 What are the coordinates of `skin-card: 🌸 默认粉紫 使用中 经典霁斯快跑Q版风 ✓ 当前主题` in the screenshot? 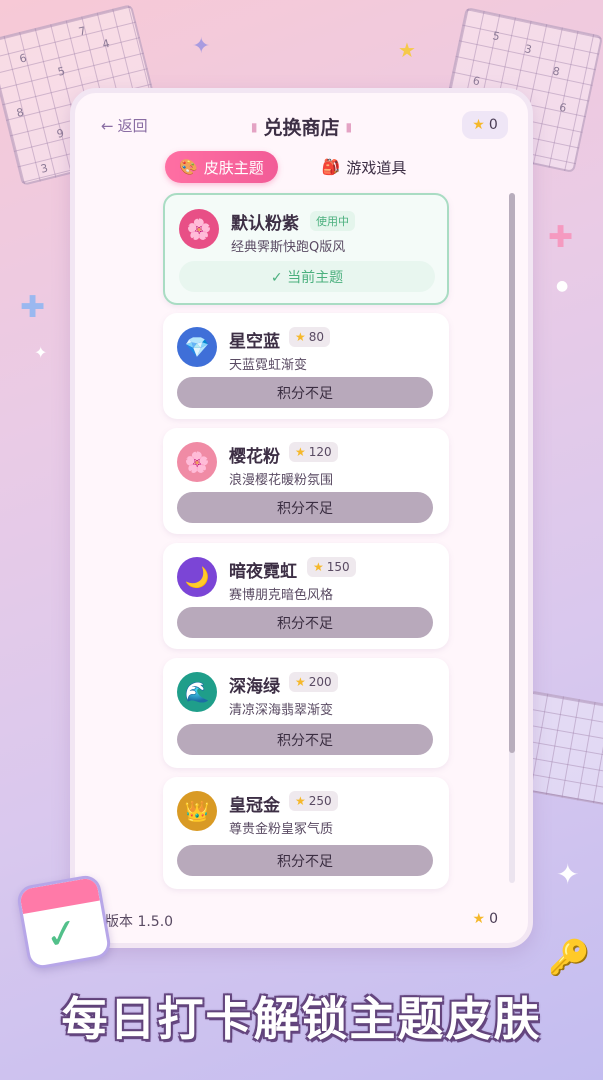 It's located at (306, 249).